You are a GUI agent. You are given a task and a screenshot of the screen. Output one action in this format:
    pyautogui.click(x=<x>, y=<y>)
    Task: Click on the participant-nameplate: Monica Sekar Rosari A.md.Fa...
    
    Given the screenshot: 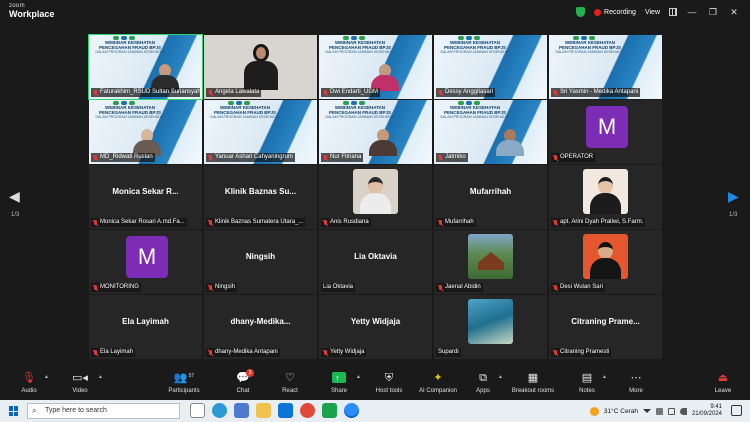 What is the action you would take?
    pyautogui.click(x=139, y=222)
    